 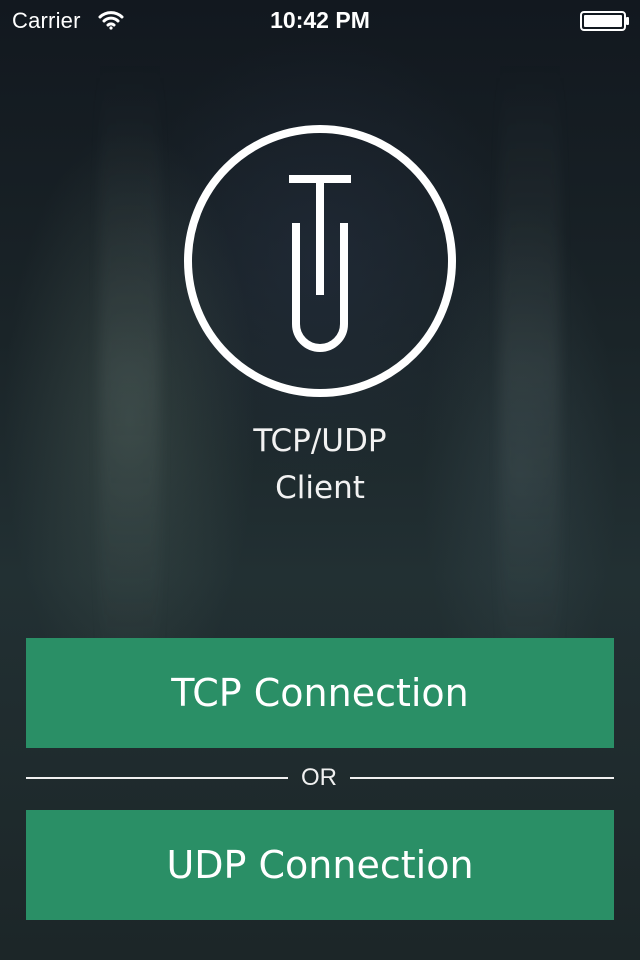 I want to click on app-title-line2: Client, so click(x=320, y=488).